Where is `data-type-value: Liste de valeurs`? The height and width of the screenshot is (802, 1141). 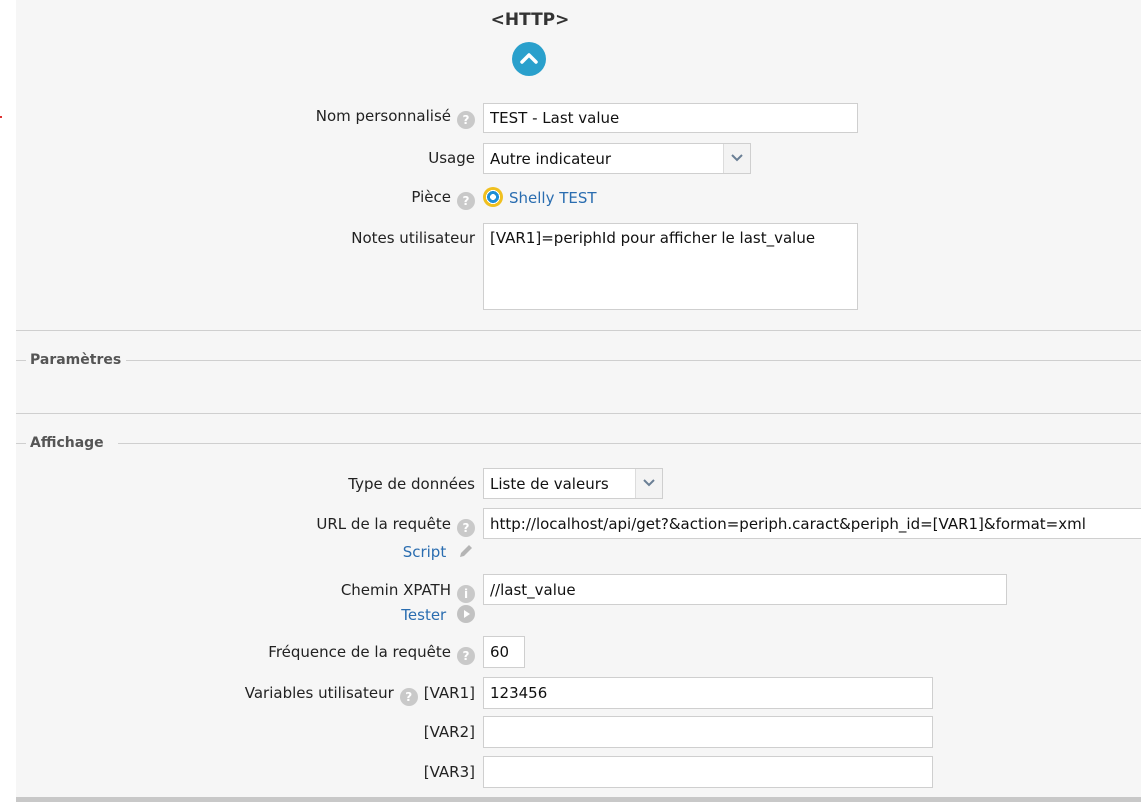
data-type-value: Liste de valeurs is located at coordinates (549, 484).